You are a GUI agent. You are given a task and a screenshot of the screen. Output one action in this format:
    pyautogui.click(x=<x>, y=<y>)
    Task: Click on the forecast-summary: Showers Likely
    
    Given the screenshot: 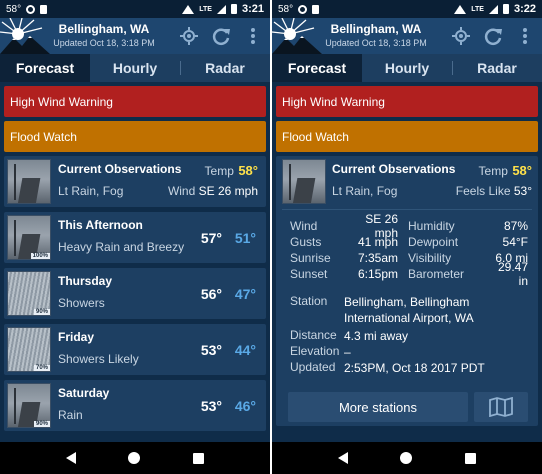 What is the action you would take?
    pyautogui.click(x=98, y=359)
    